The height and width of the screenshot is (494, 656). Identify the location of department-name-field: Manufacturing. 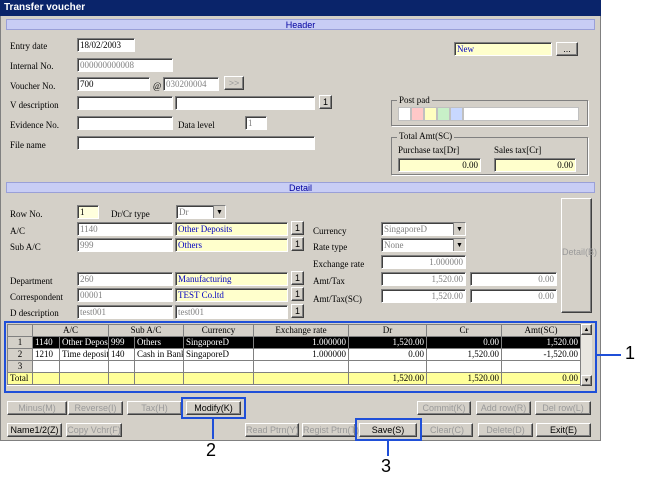
(231, 279).